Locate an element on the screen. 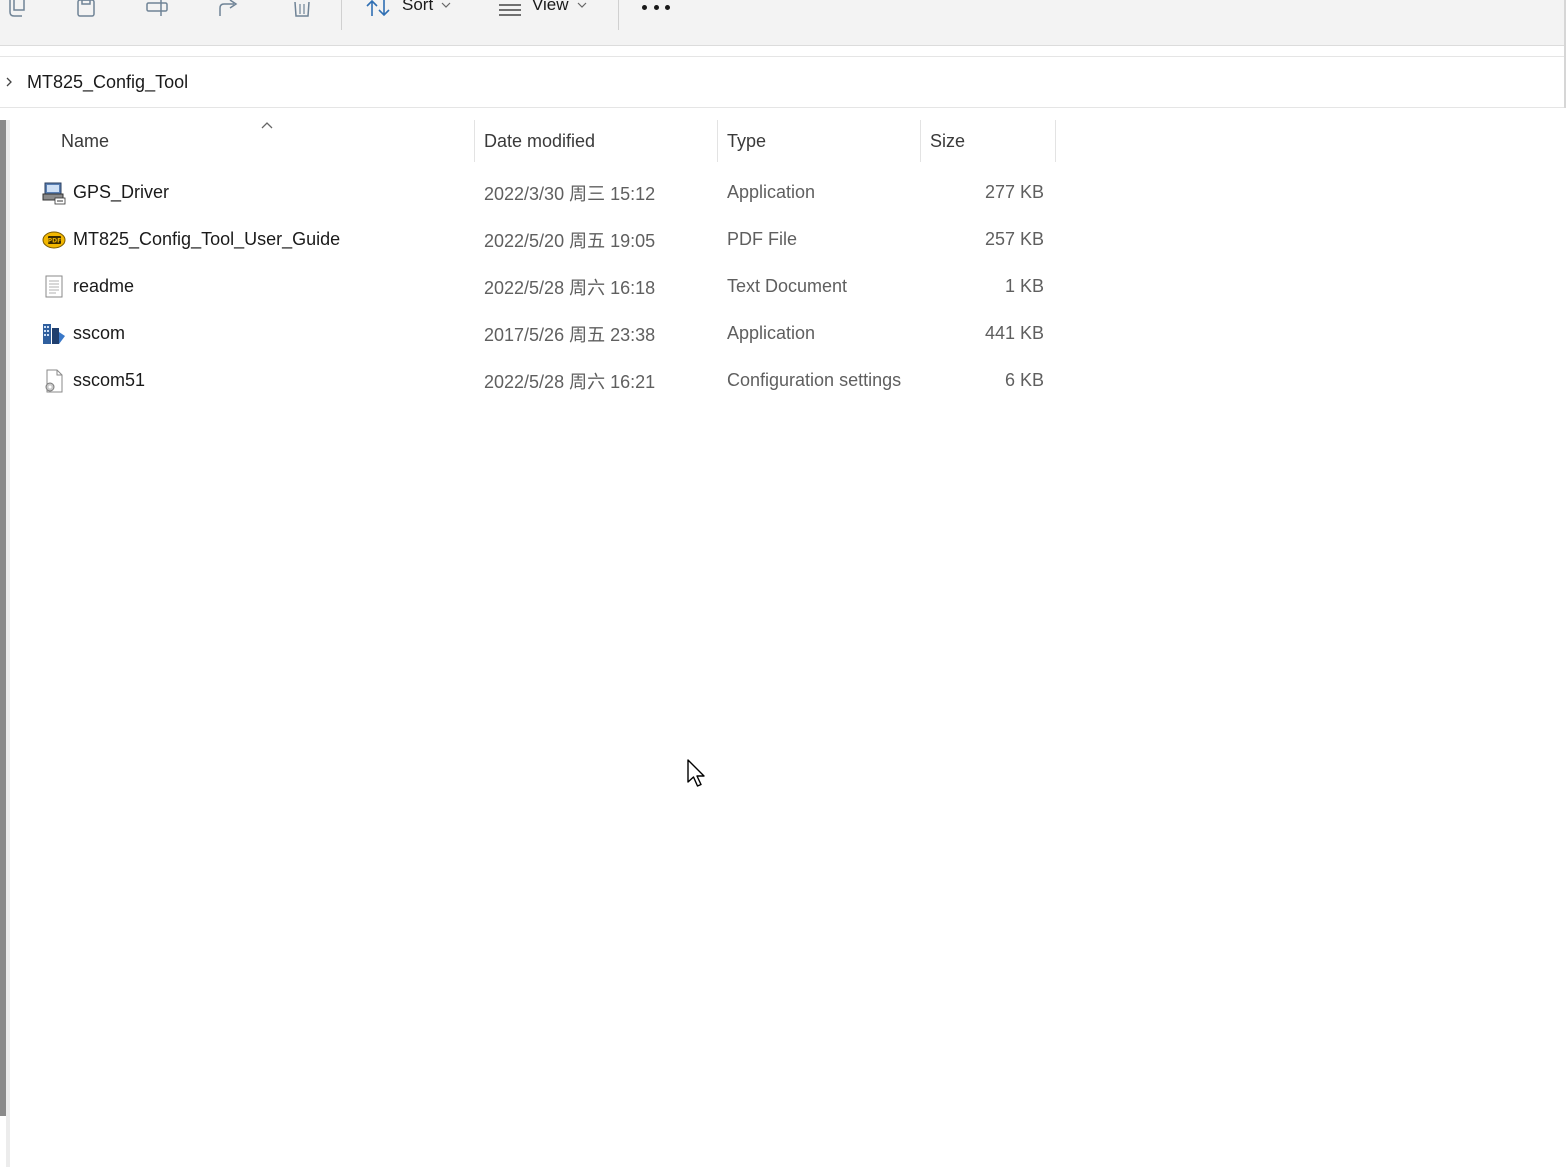 This screenshot has width=1566, height=1167. file-date: 2022/5/28 周六 16:21 is located at coordinates (570, 381).